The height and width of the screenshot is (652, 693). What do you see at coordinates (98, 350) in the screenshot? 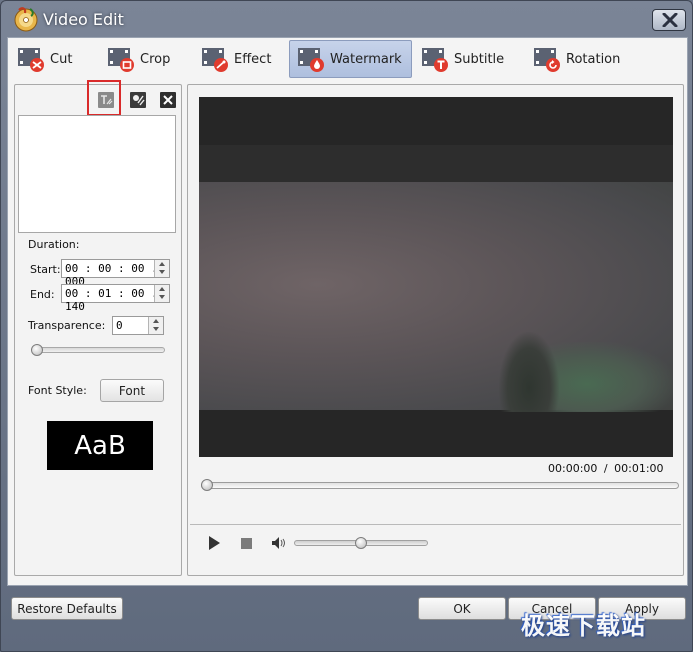
I see `transparence-slider-track` at bounding box center [98, 350].